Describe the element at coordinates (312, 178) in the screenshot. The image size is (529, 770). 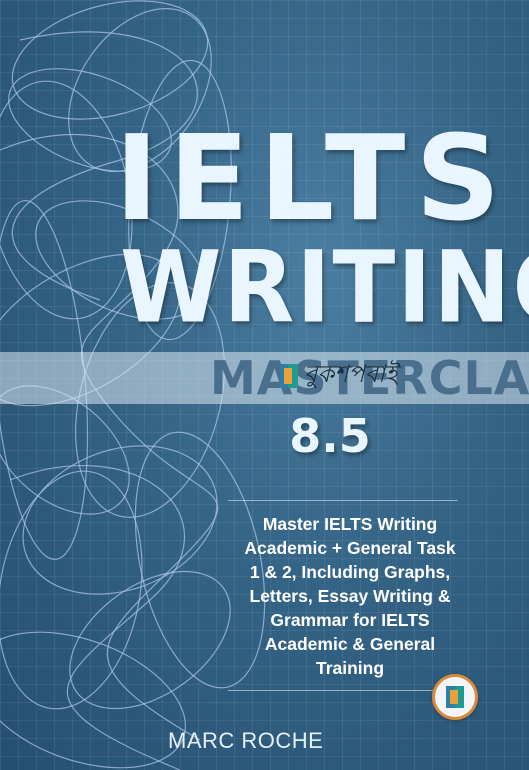
I see `title-line-1: IELTS` at that location.